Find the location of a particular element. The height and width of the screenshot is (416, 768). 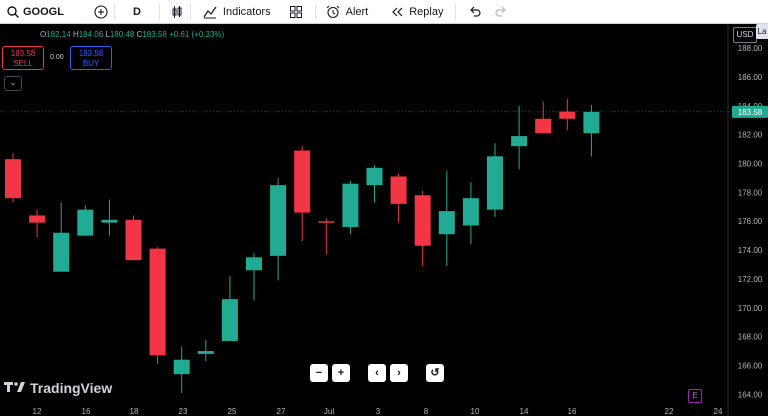

price-tick-label: 168.00 is located at coordinates (750, 337).